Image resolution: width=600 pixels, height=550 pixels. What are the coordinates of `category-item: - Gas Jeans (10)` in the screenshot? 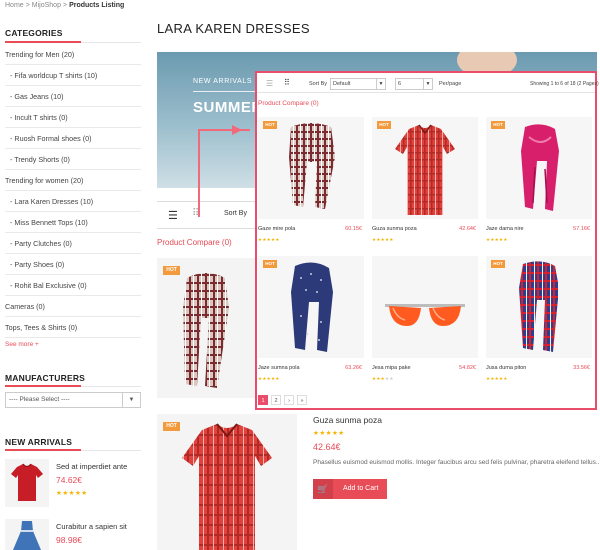 It's located at (73, 96).